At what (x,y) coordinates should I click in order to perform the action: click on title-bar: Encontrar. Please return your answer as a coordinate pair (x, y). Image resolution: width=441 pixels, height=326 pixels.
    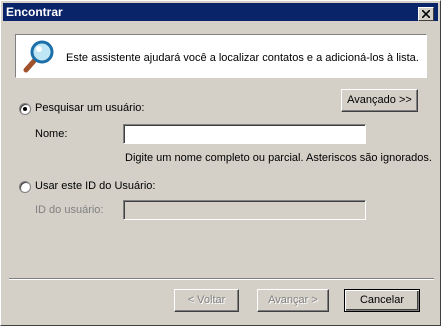
    Looking at the image, I should click on (220, 12).